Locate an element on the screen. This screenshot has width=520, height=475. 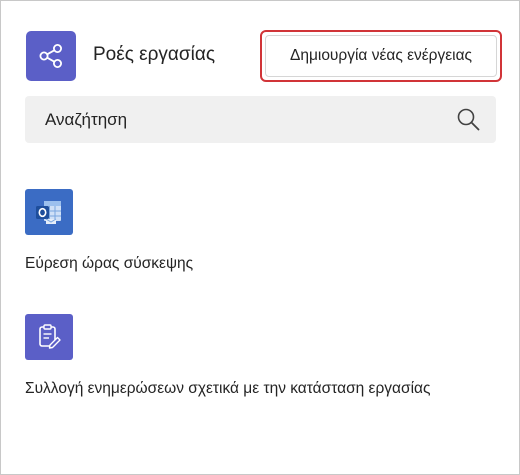
page-title: Ροές εργασίας is located at coordinates (154, 54).